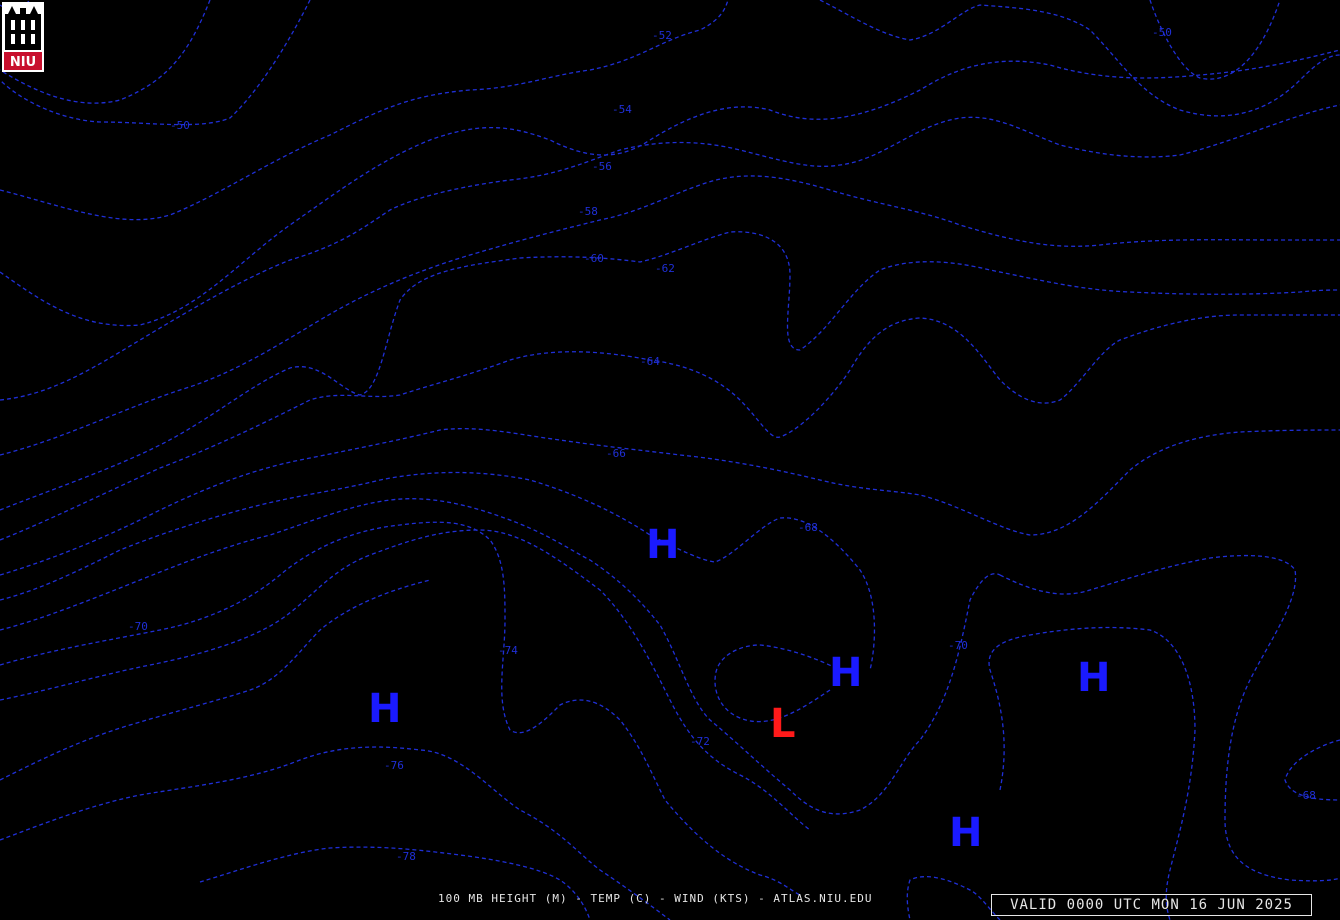  What do you see at coordinates (602, 166) in the screenshot?
I see `contour-label: -56` at bounding box center [602, 166].